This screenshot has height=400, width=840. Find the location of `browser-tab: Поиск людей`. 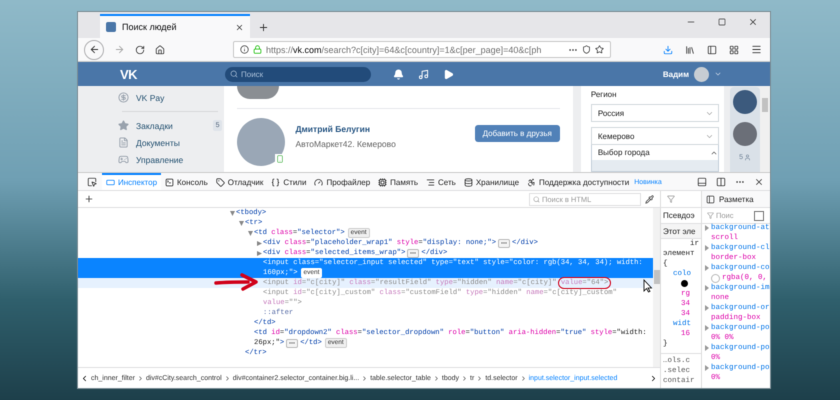

browser-tab: Поиск людей is located at coordinates (175, 26).